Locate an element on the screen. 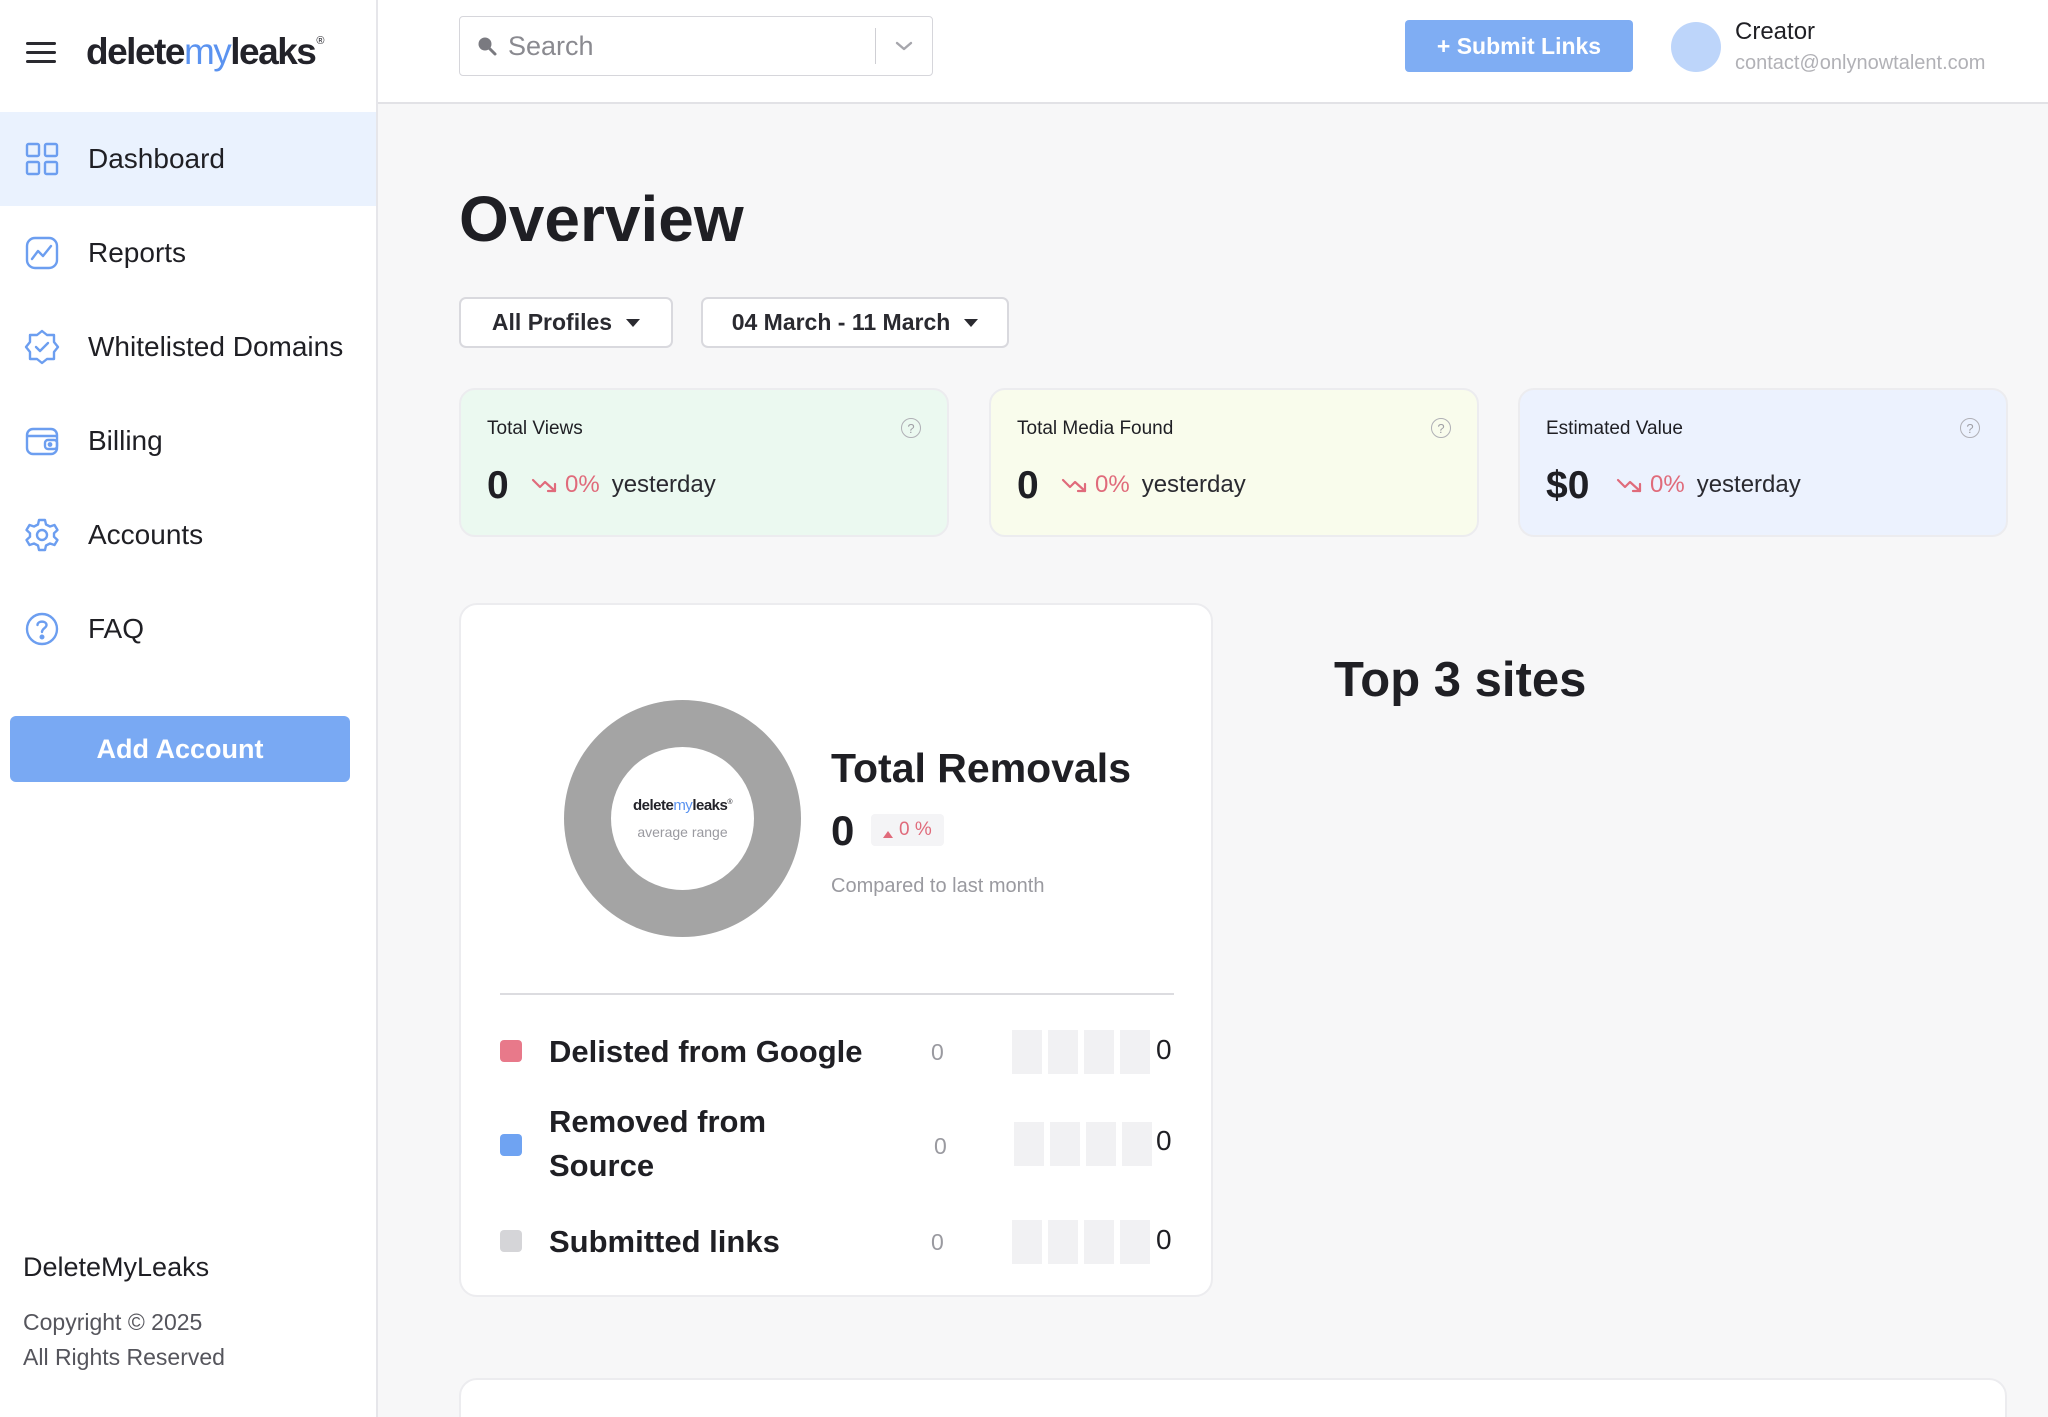  sidebar-item-billing: Billing is located at coordinates (188, 441).